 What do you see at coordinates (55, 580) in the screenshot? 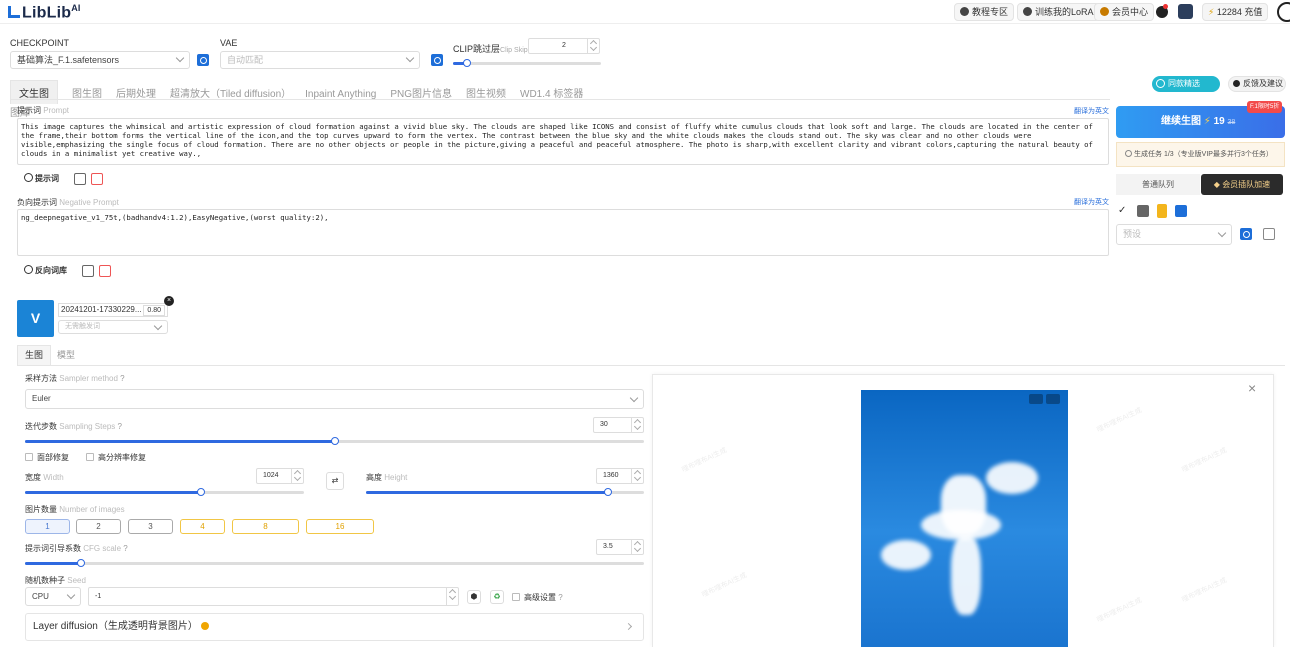
I see `seed-label: 随机数种子 Seed` at bounding box center [55, 580].